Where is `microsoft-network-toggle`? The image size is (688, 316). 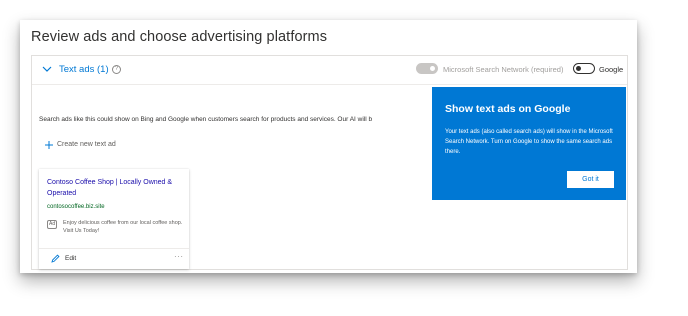
microsoft-network-toggle is located at coordinates (427, 68).